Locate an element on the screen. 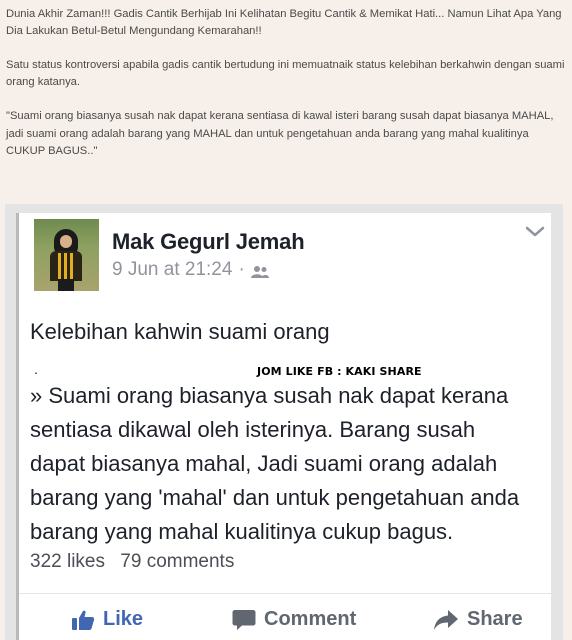 The width and height of the screenshot is (572, 640). thumbs-up-icon is located at coordinates (83, 620).